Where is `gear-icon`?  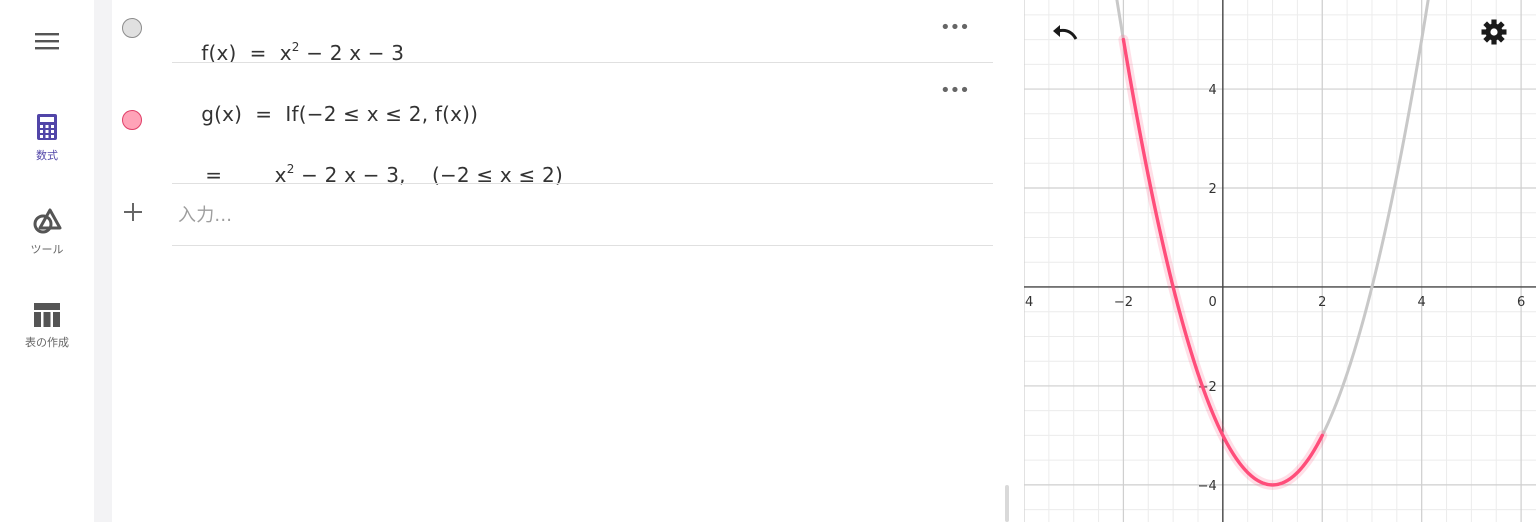 gear-icon is located at coordinates (1494, 32).